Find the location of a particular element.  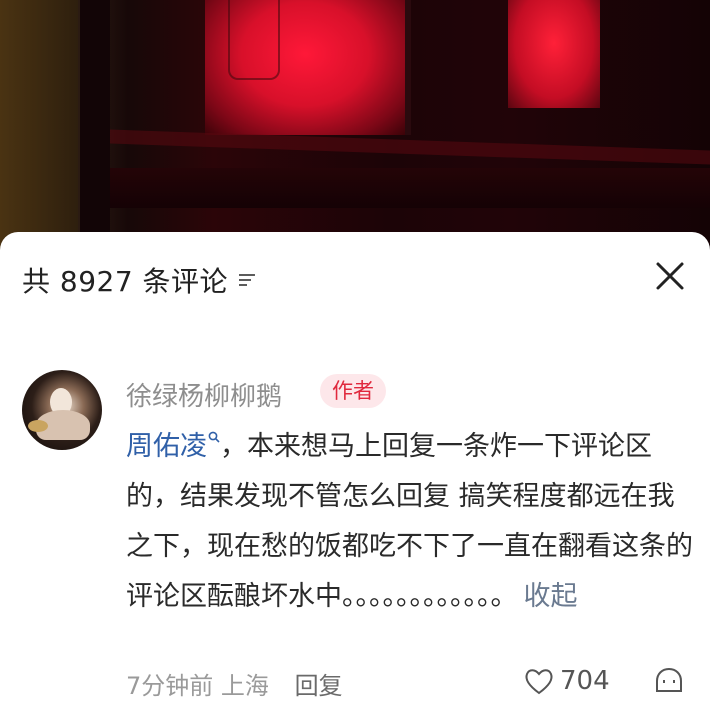

mention-link: 周佑凌 is located at coordinates (173, 446).